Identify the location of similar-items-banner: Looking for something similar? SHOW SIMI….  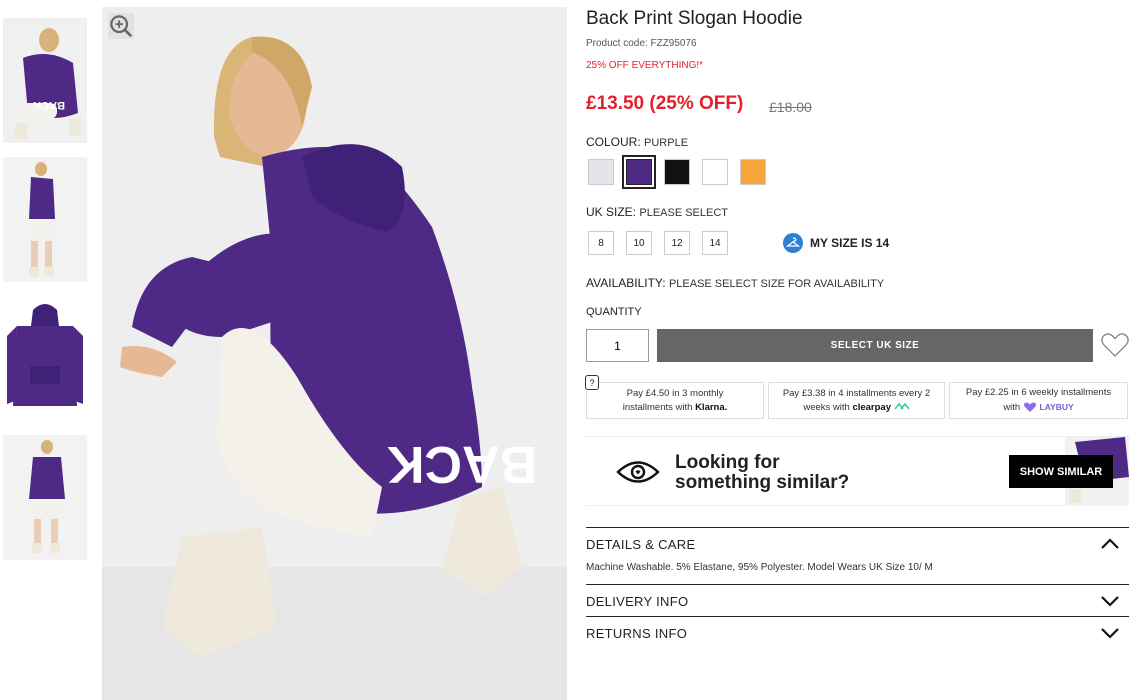
(857, 471).